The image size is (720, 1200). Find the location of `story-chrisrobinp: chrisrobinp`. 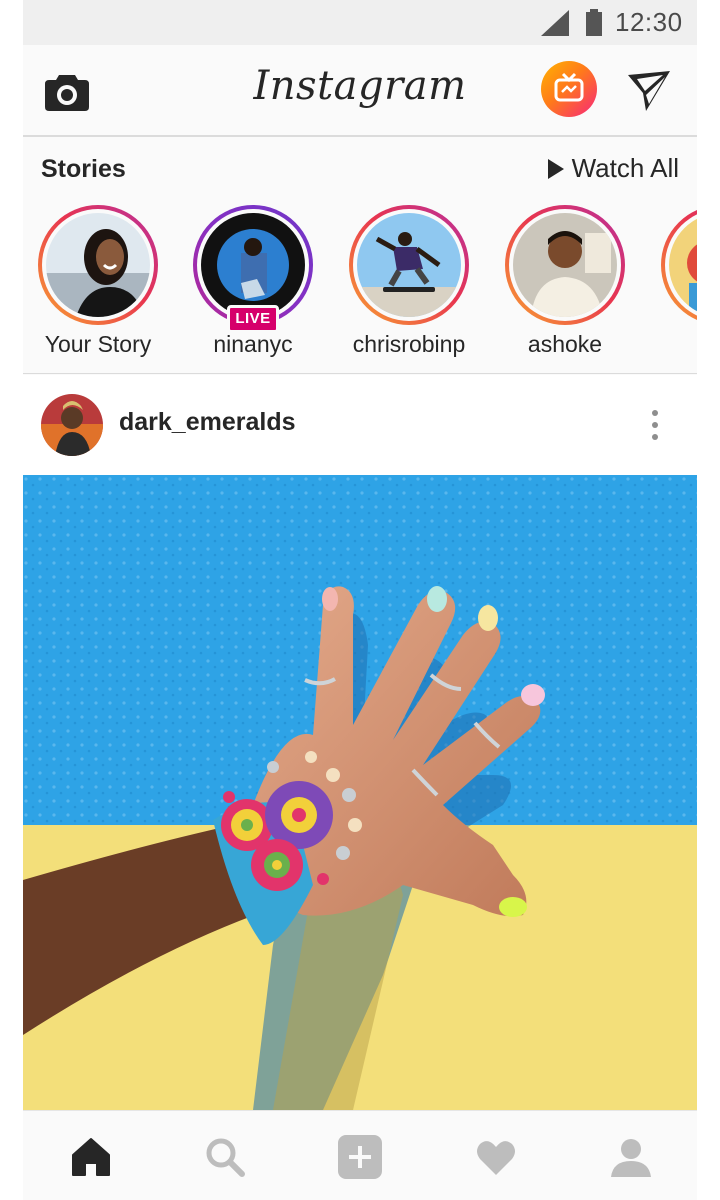

story-chrisrobinp: chrisrobinp is located at coordinates (409, 285).